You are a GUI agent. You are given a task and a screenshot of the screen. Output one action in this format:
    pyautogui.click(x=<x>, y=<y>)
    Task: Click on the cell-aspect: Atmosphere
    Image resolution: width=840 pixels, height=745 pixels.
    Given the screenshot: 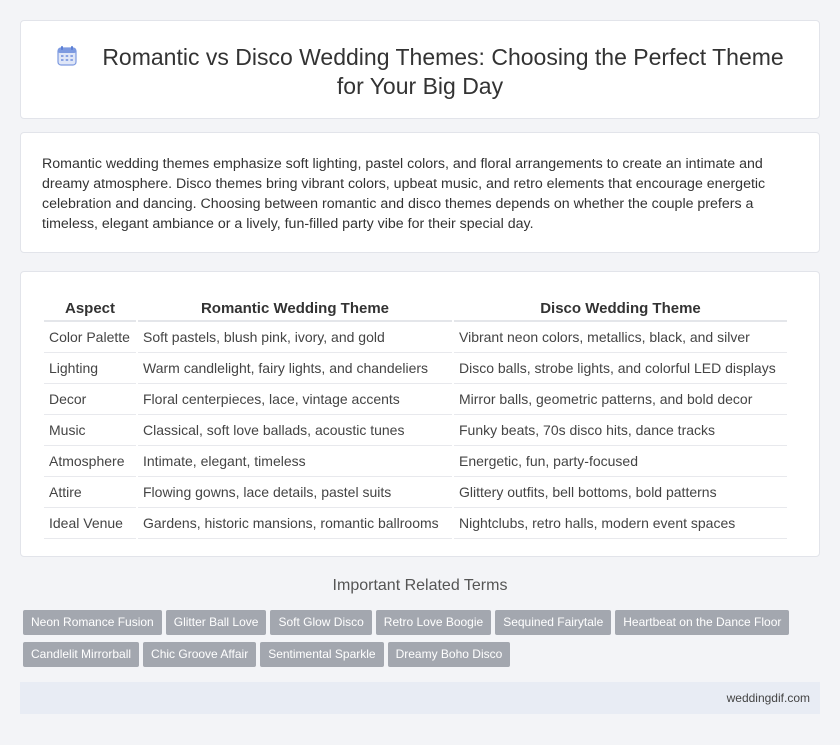 What is the action you would take?
    pyautogui.click(x=90, y=461)
    